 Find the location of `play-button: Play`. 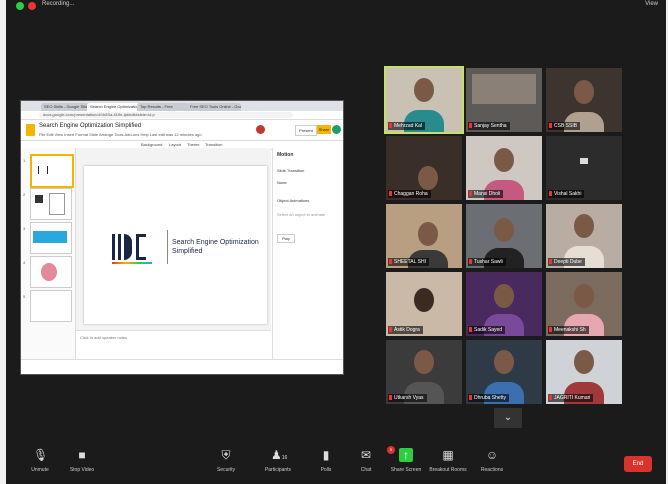

play-button: Play is located at coordinates (286, 238).